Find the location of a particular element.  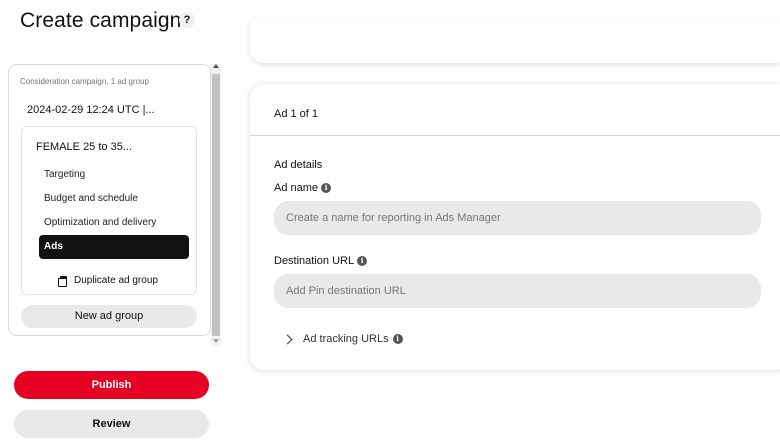

nav-item-optimization-delivery: Optimization and delivery is located at coordinates (114, 223).